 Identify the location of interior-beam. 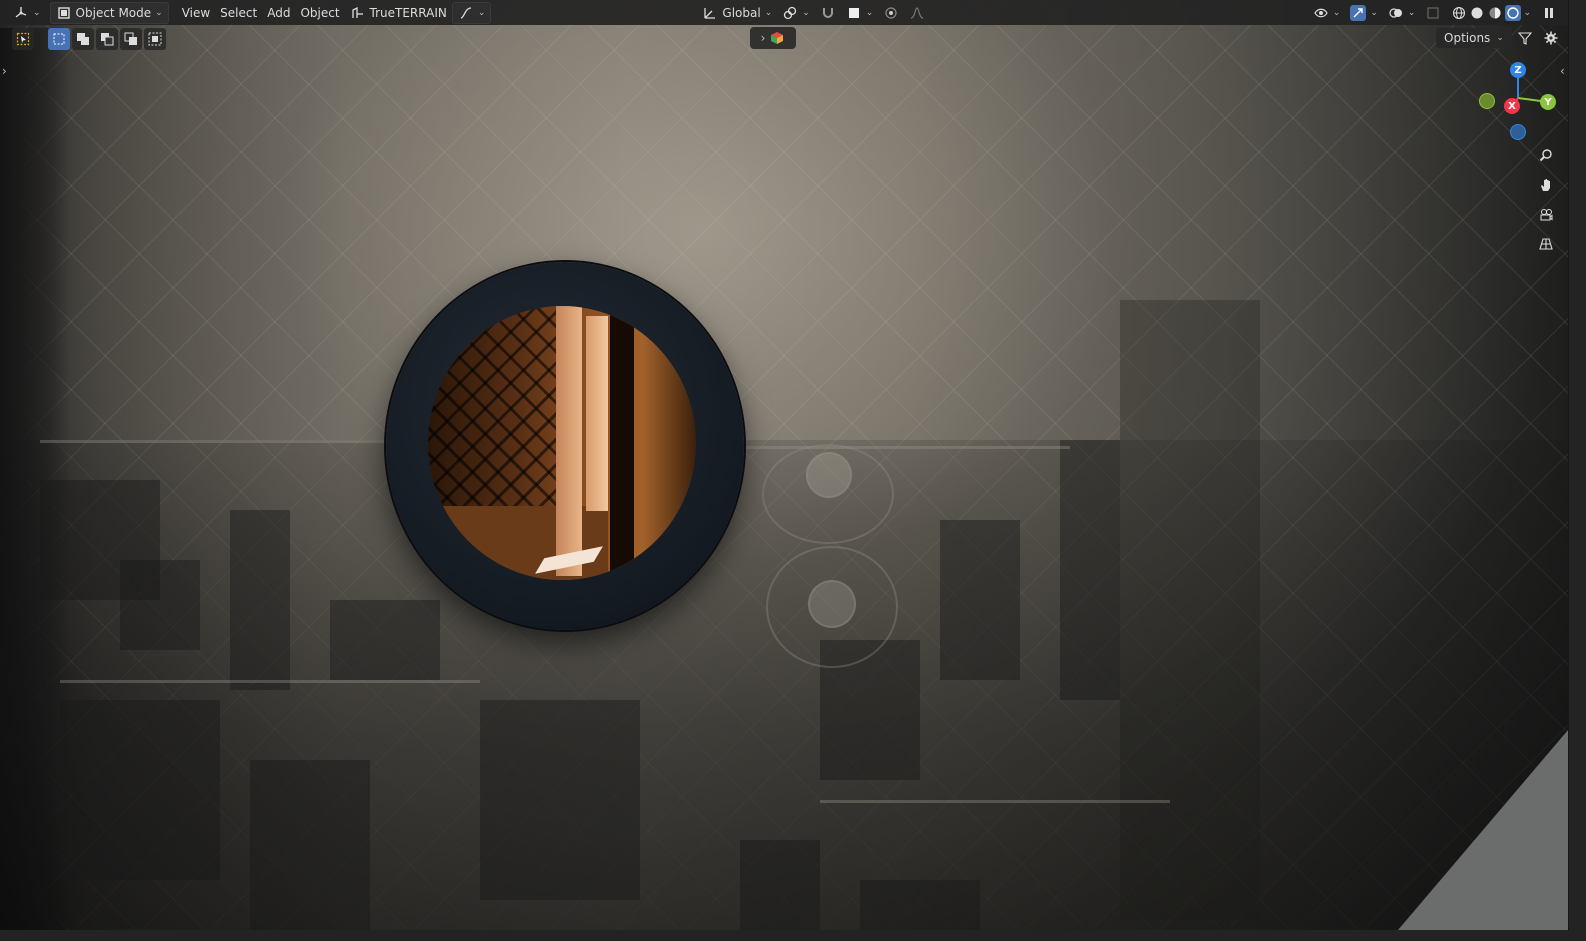
(569, 441).